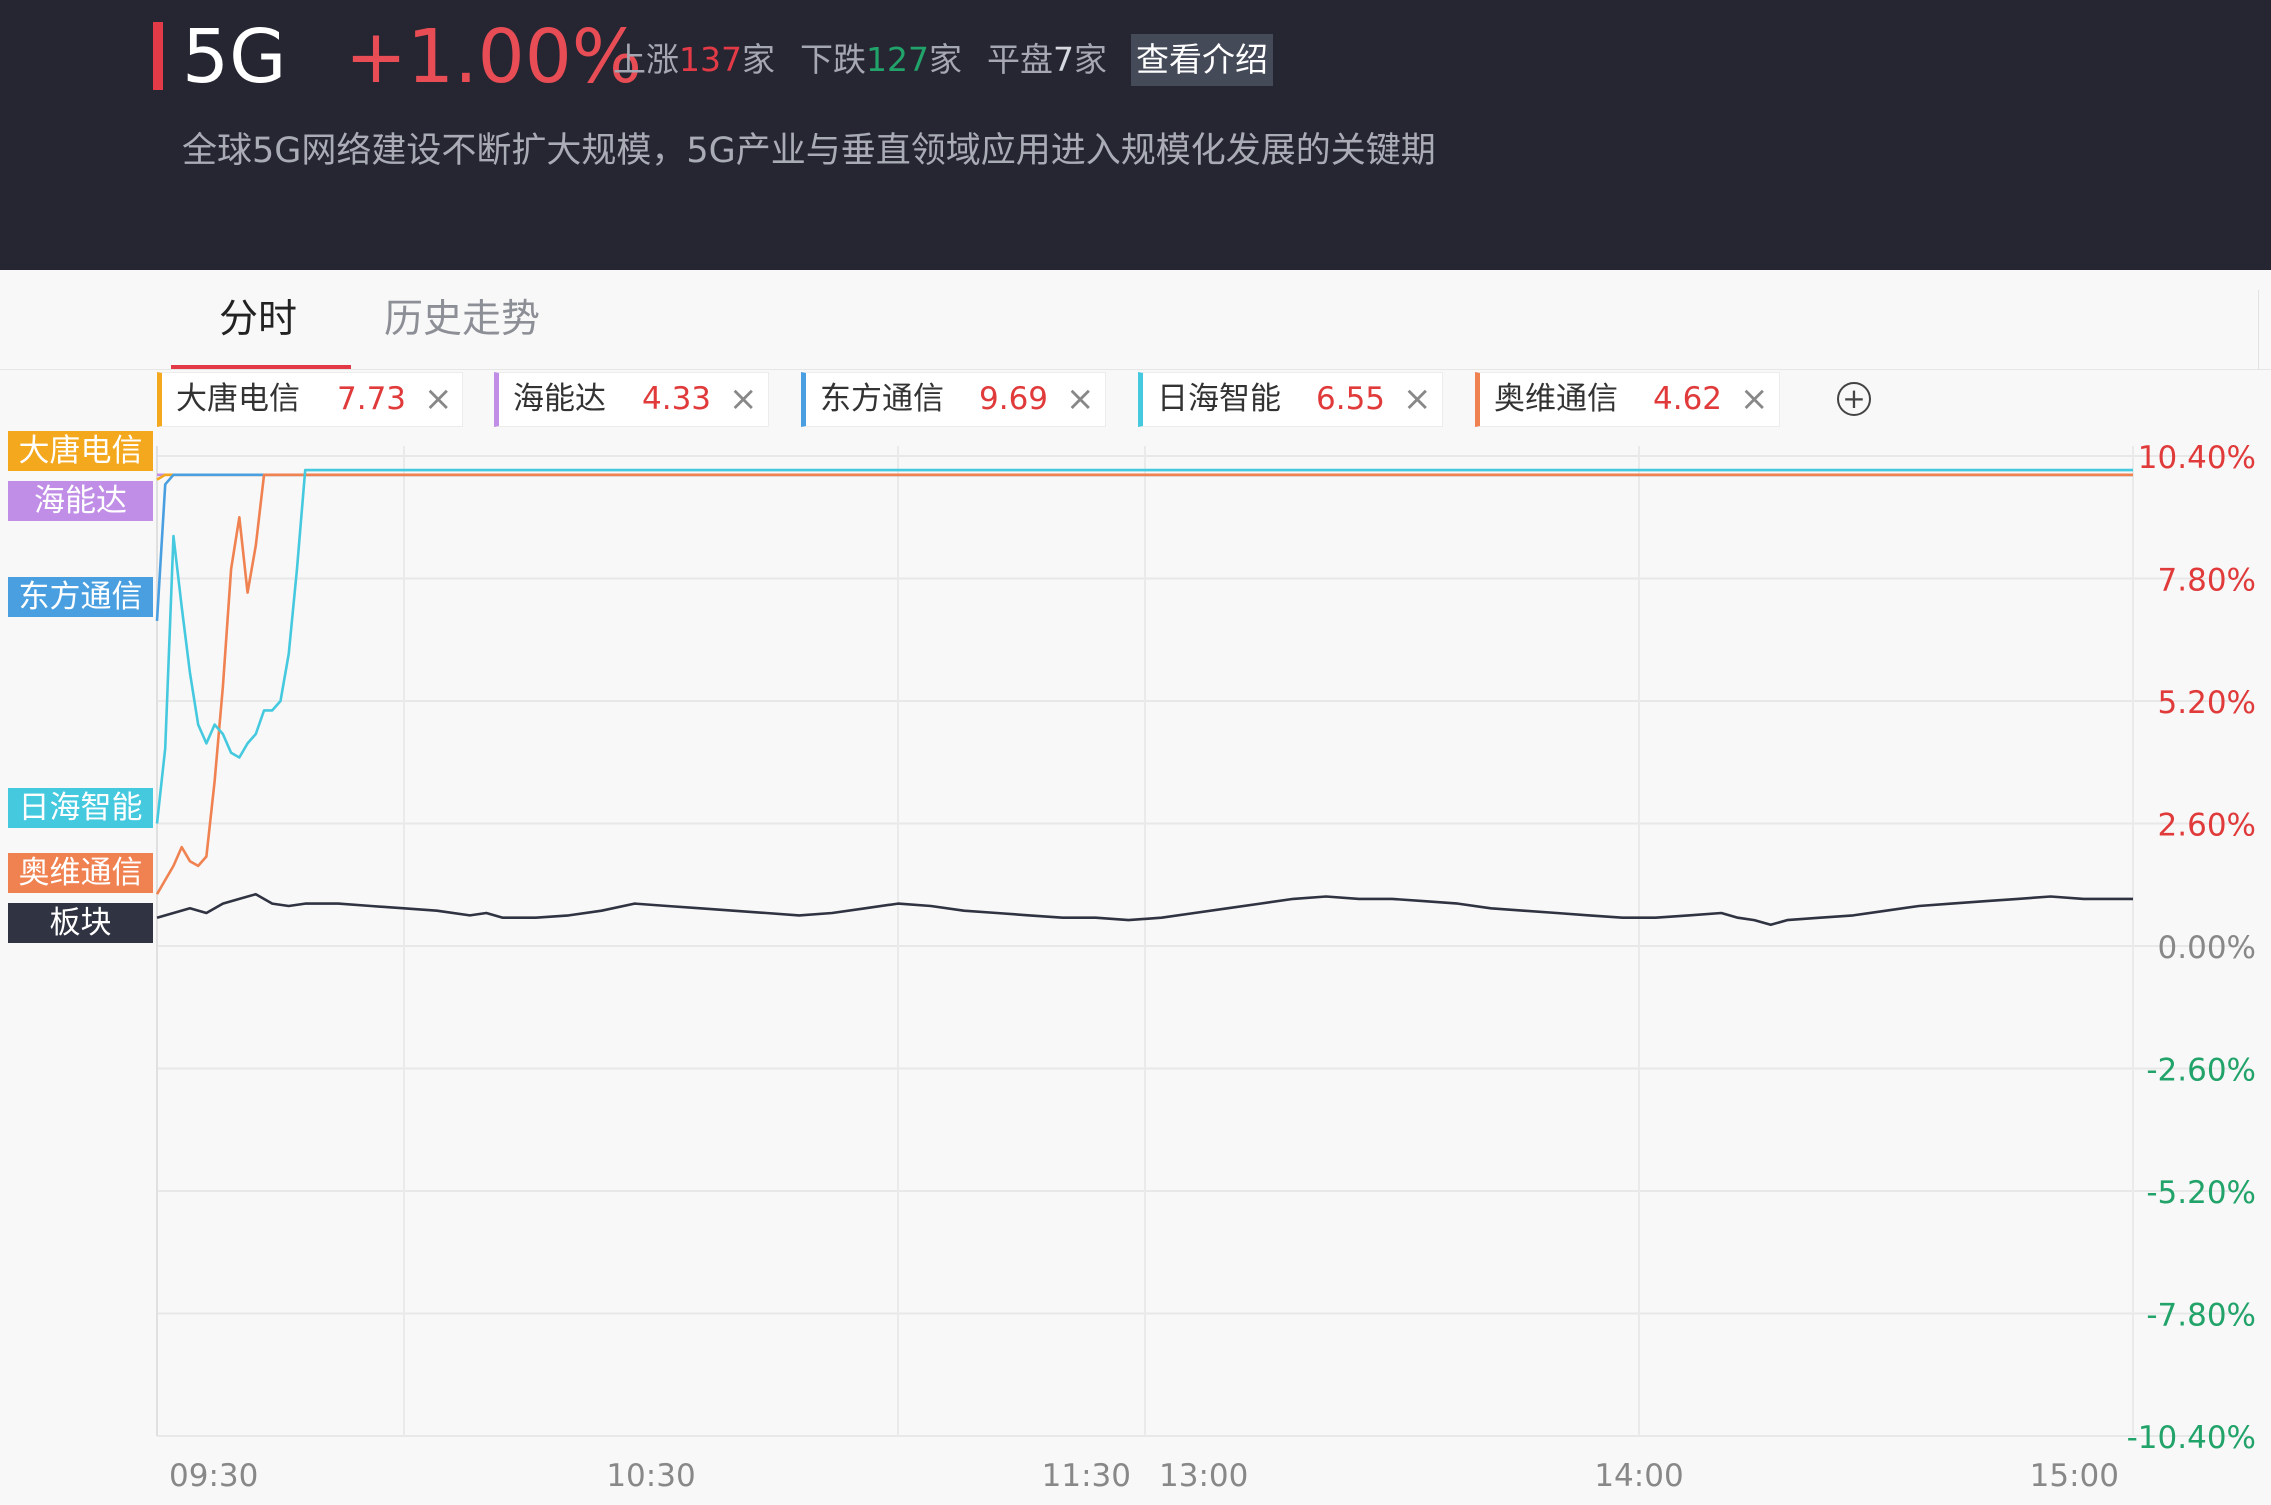 The height and width of the screenshot is (1505, 2271). What do you see at coordinates (80, 808) in the screenshot?
I see `series-label-rihai: 日海智能` at bounding box center [80, 808].